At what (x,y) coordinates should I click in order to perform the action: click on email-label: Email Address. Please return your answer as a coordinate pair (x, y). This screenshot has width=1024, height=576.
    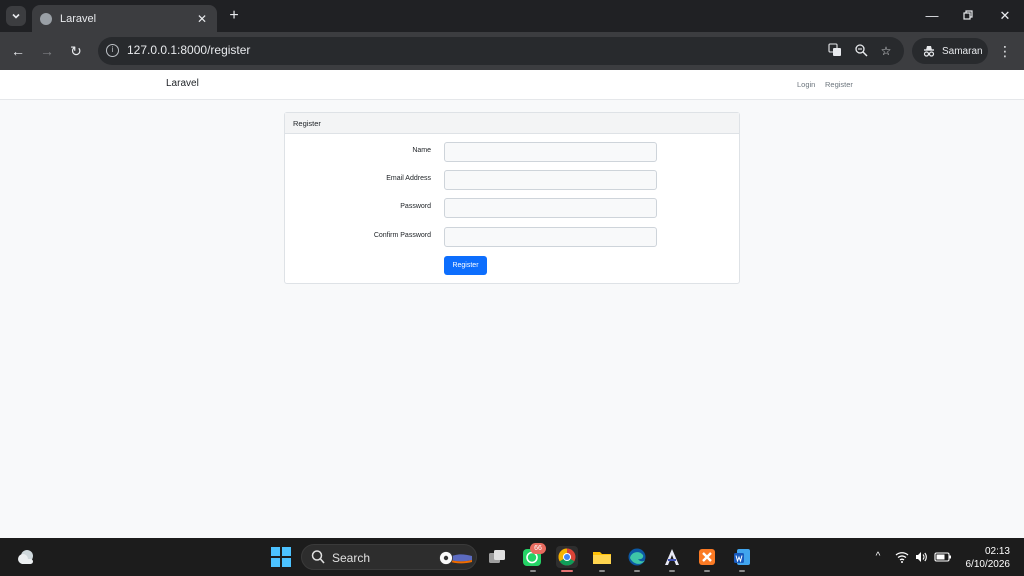
    Looking at the image, I should click on (408, 178).